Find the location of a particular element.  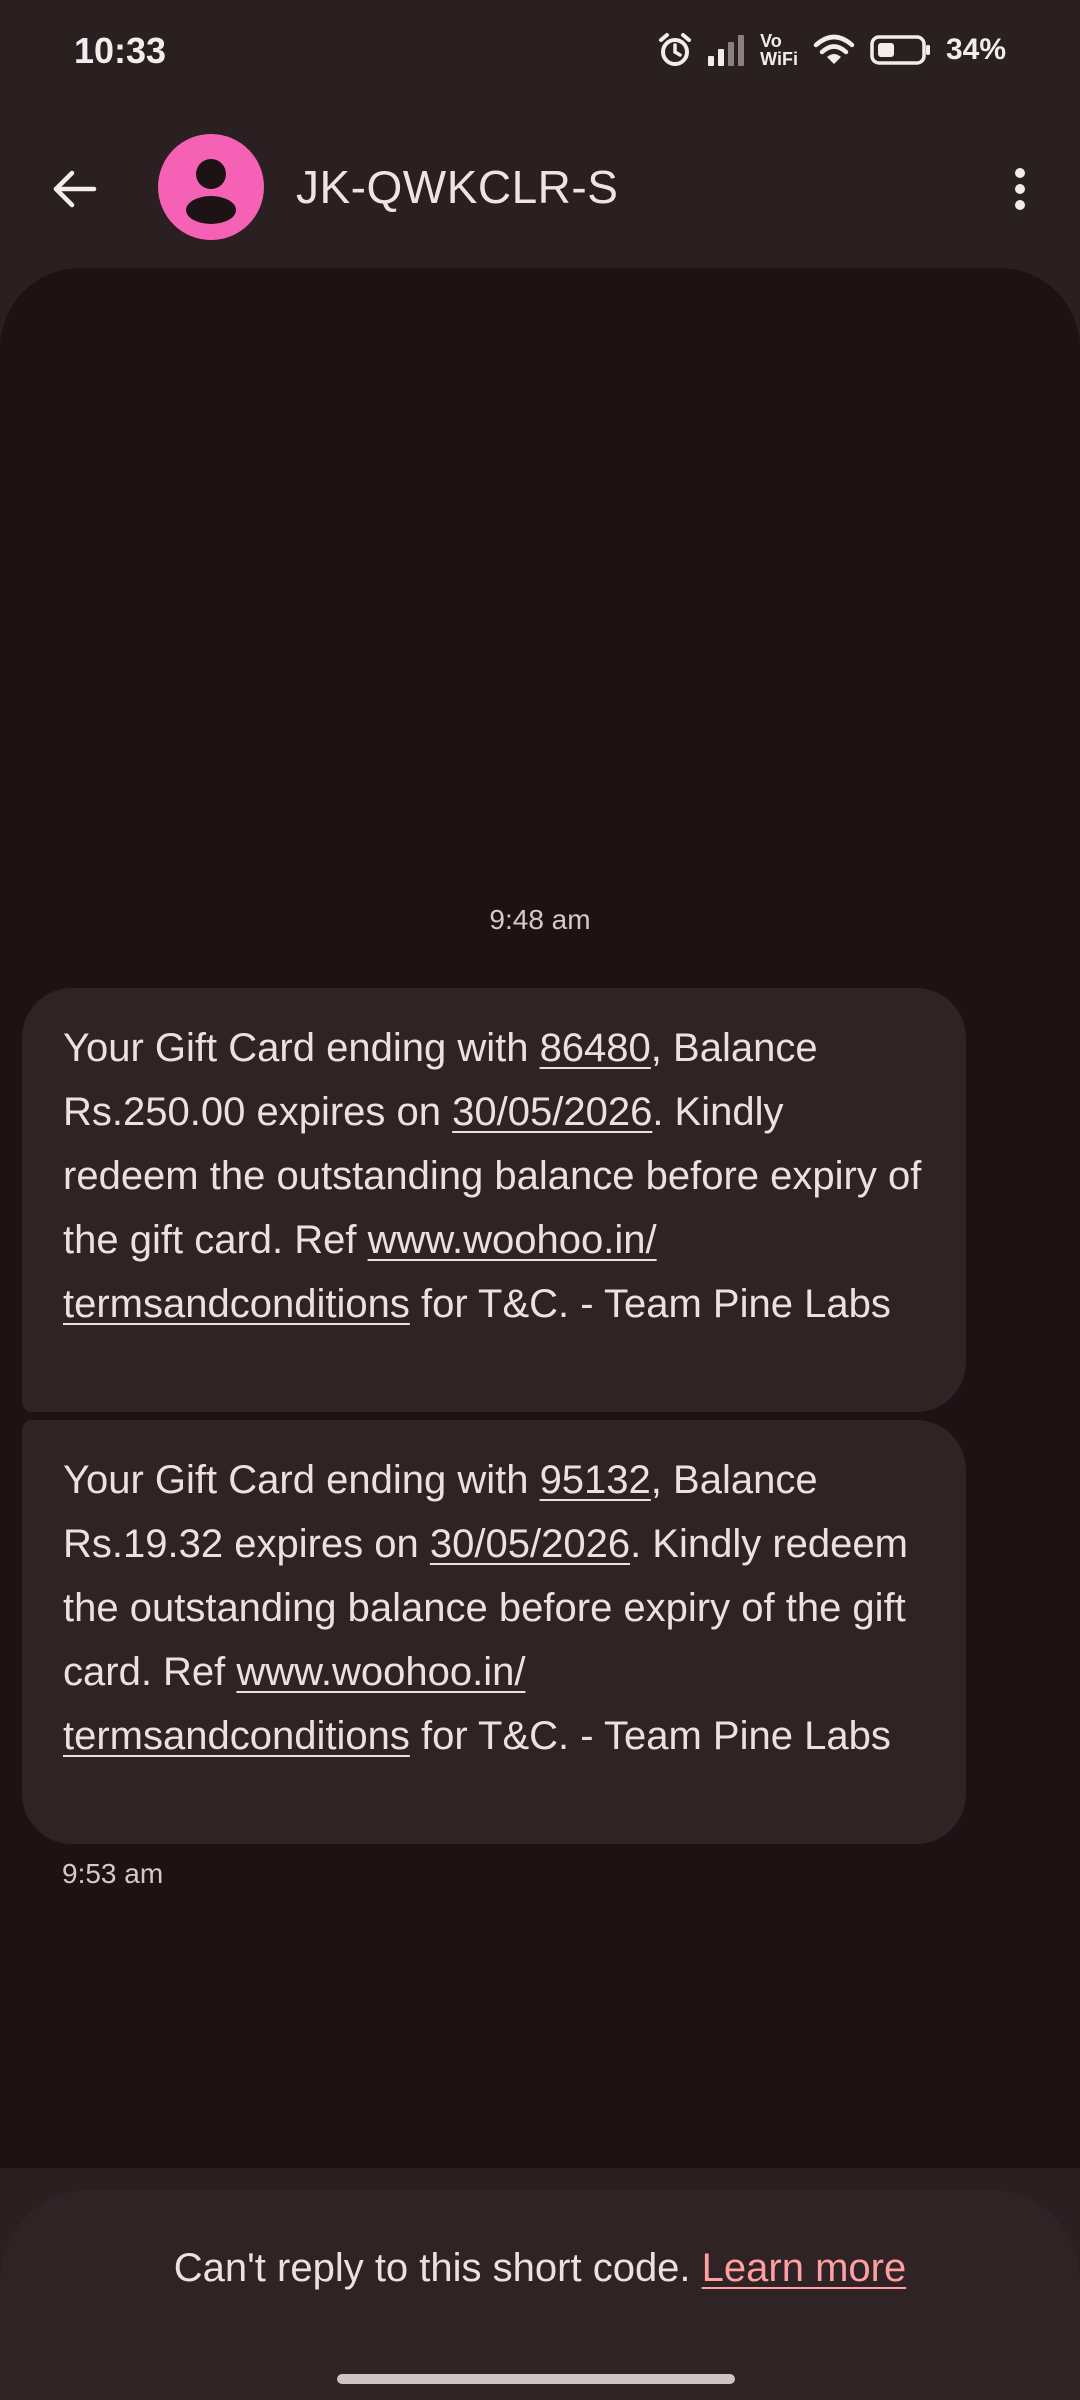

back-arrow-icon is located at coordinates (75, 191).